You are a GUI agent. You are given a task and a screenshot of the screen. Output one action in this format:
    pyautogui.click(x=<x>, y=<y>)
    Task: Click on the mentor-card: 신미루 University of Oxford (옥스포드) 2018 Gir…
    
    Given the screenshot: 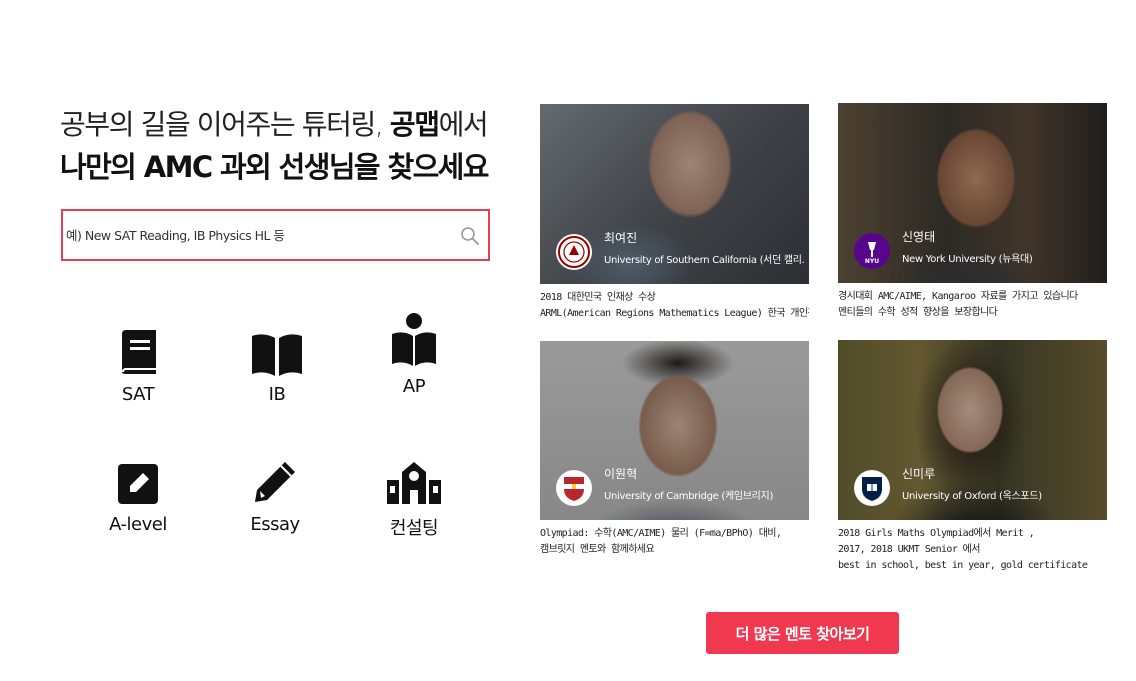 What is the action you would take?
    pyautogui.click(x=972, y=457)
    